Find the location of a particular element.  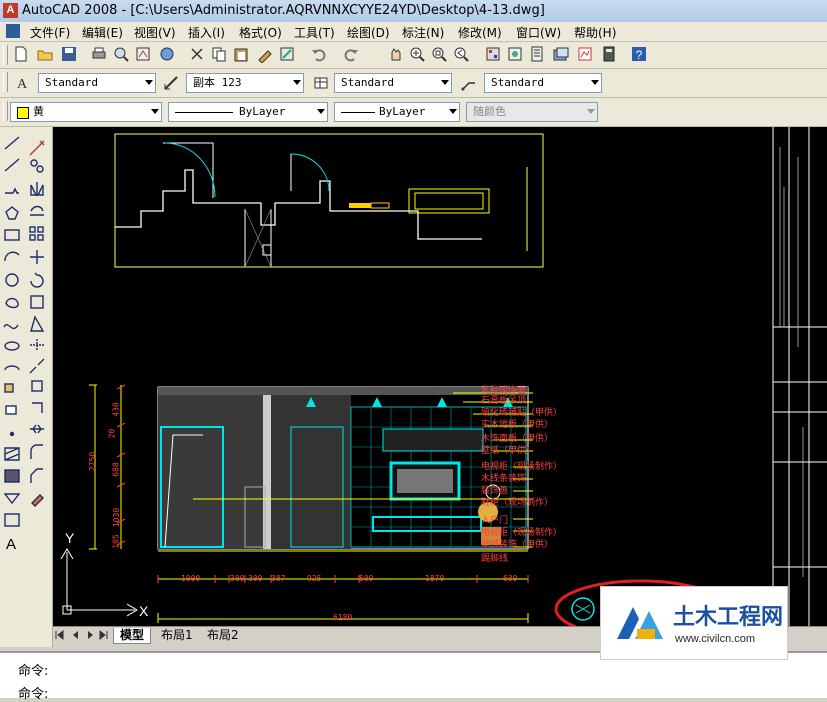

first-tab-icon is located at coordinates (59, 635).